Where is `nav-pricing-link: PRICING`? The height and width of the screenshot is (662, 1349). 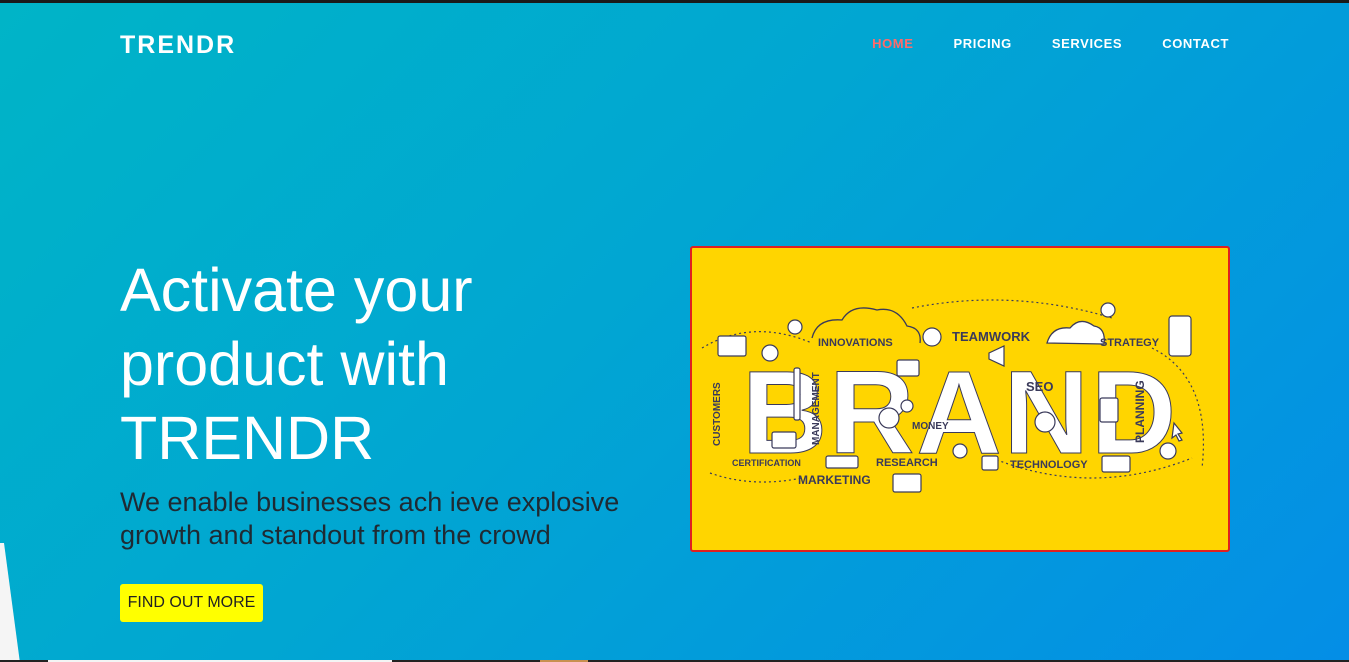 nav-pricing-link: PRICING is located at coordinates (983, 43).